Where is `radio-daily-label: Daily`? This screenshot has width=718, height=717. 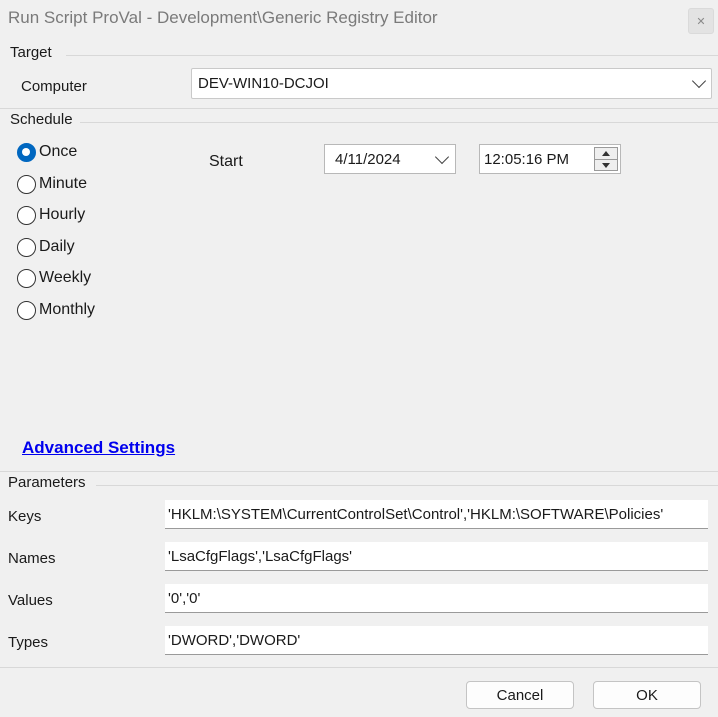 radio-daily-label: Daily is located at coordinates (57, 246).